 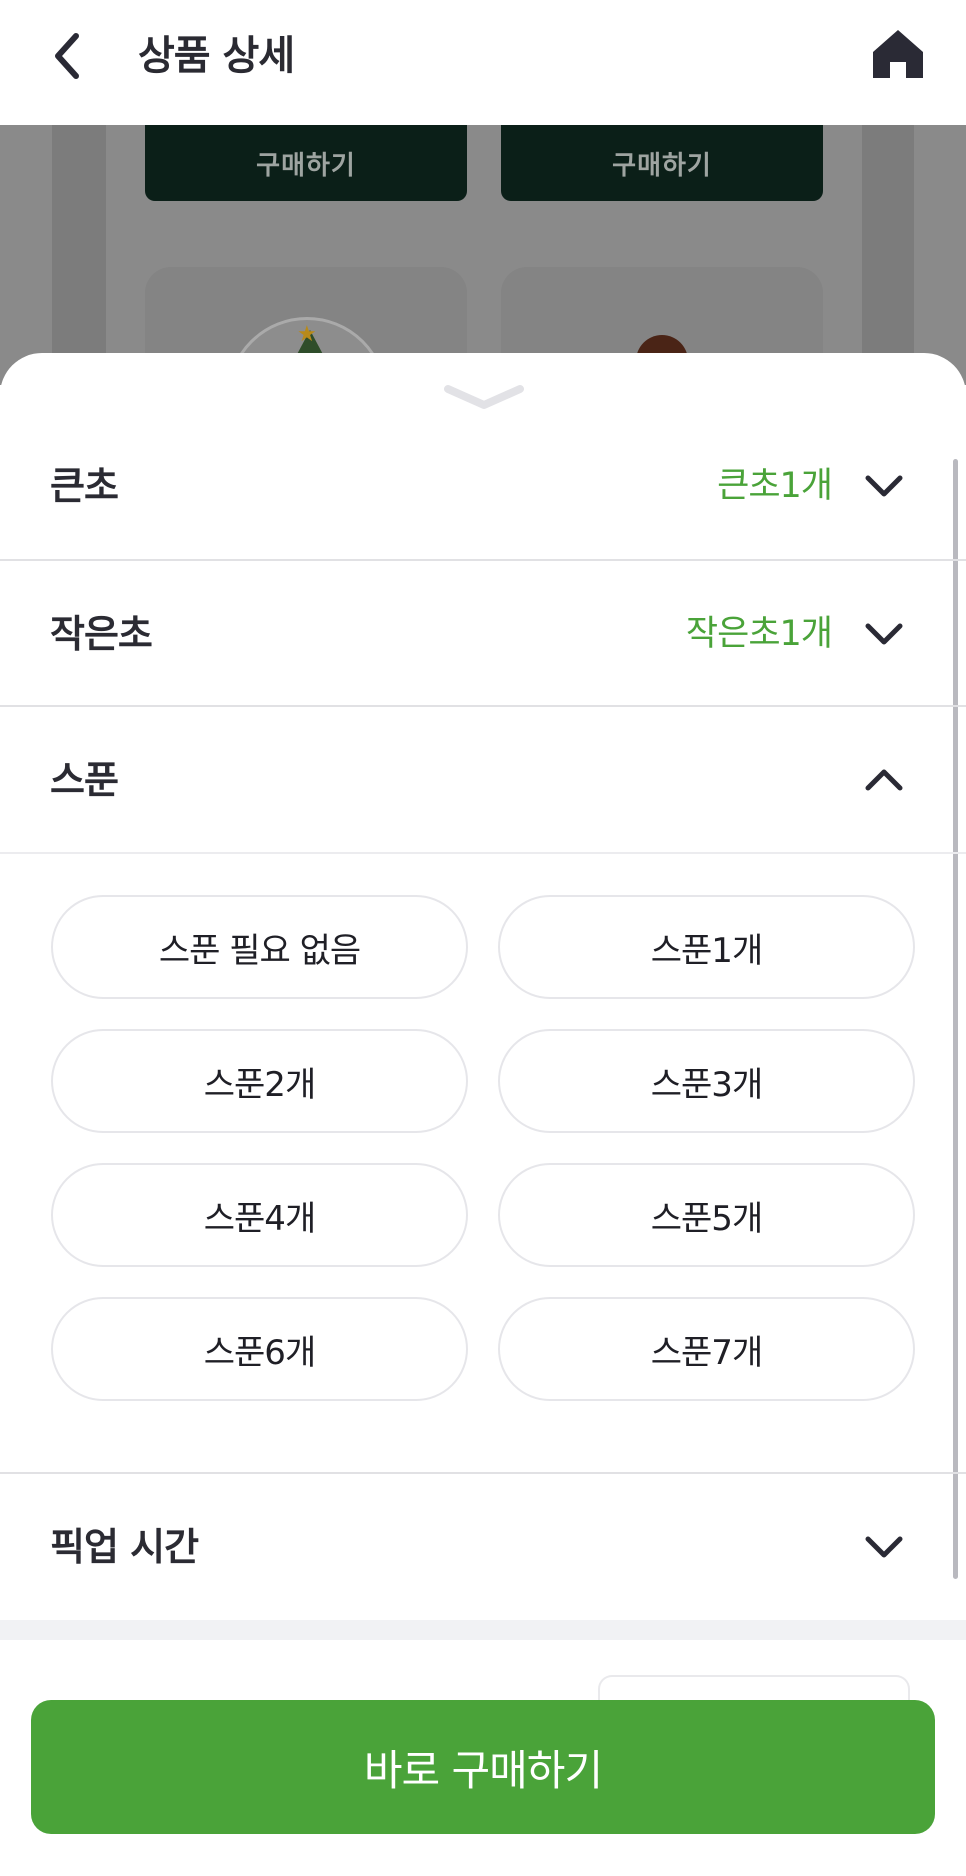 I want to click on spoon-choice-6: 스푼6개, so click(x=259, y=1349).